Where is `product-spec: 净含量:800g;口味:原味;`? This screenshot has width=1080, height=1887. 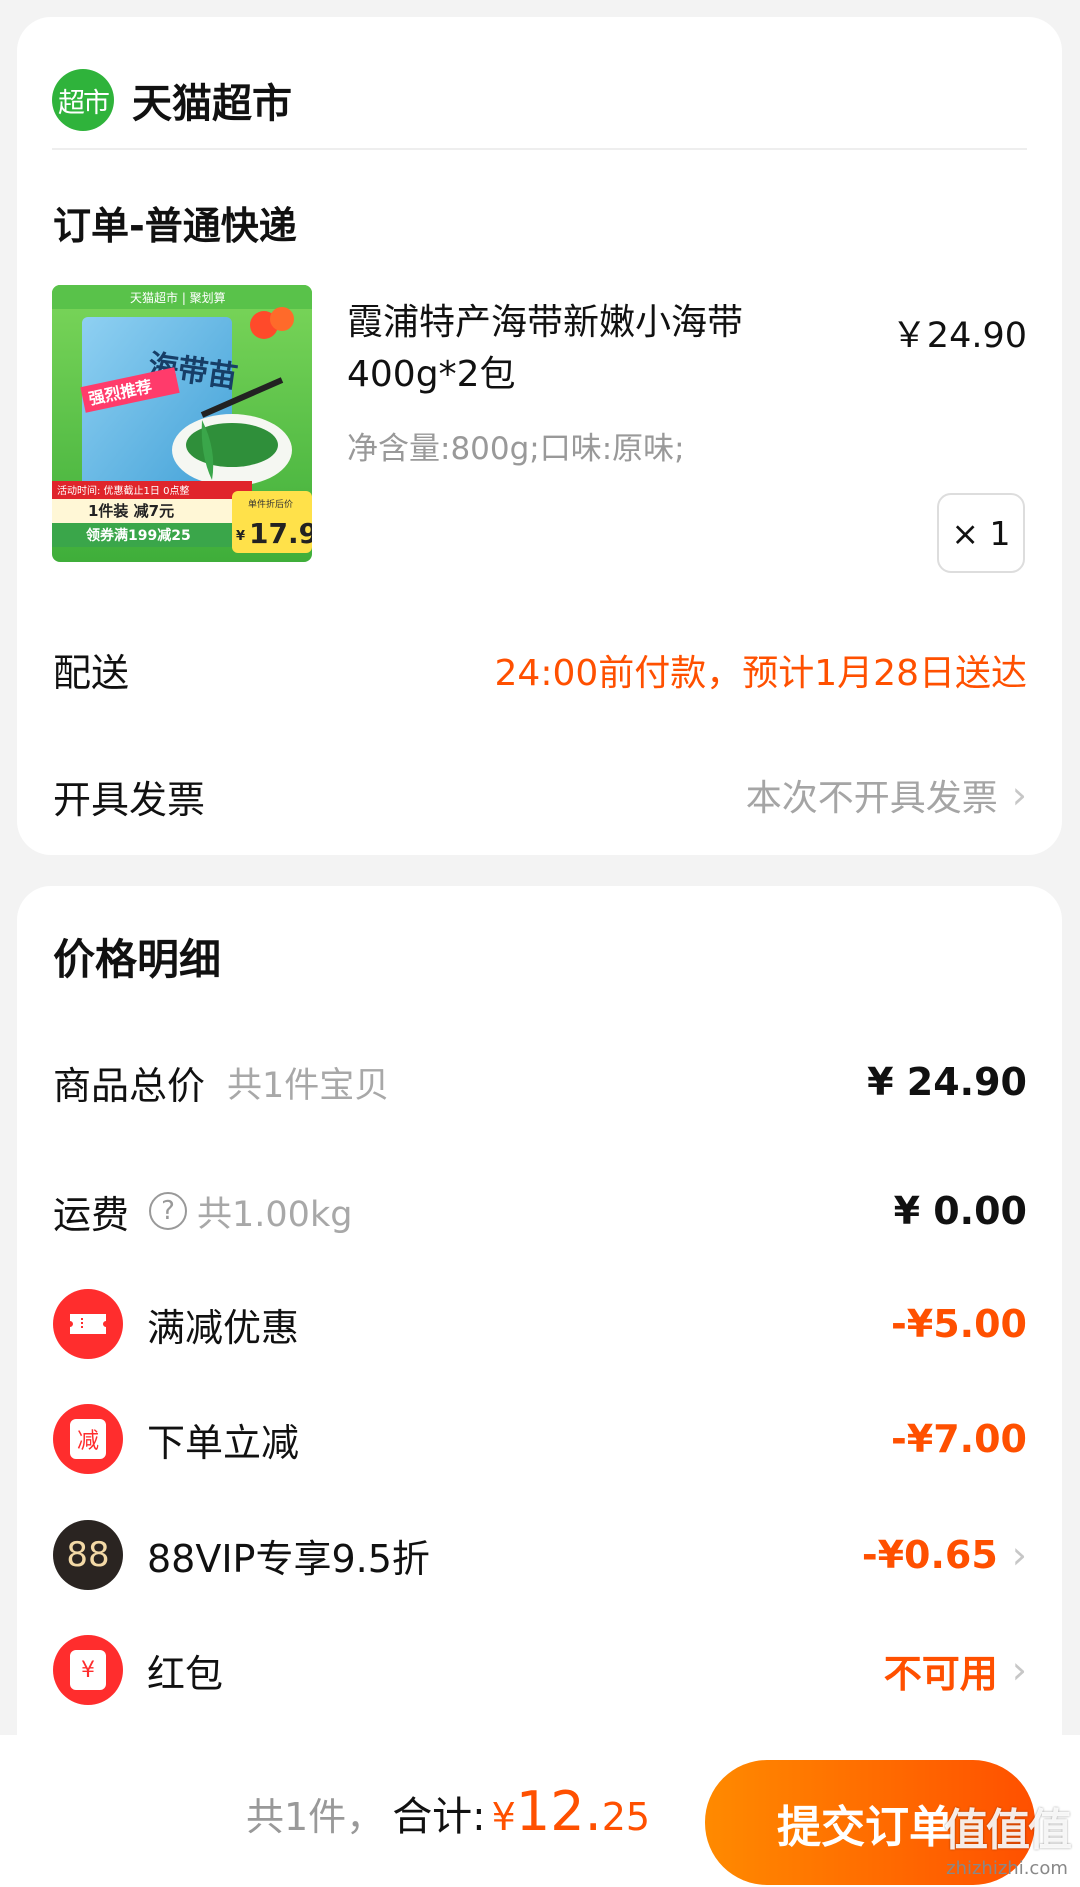 product-spec: 净含量:800g;口味:原味; is located at coordinates (516, 449).